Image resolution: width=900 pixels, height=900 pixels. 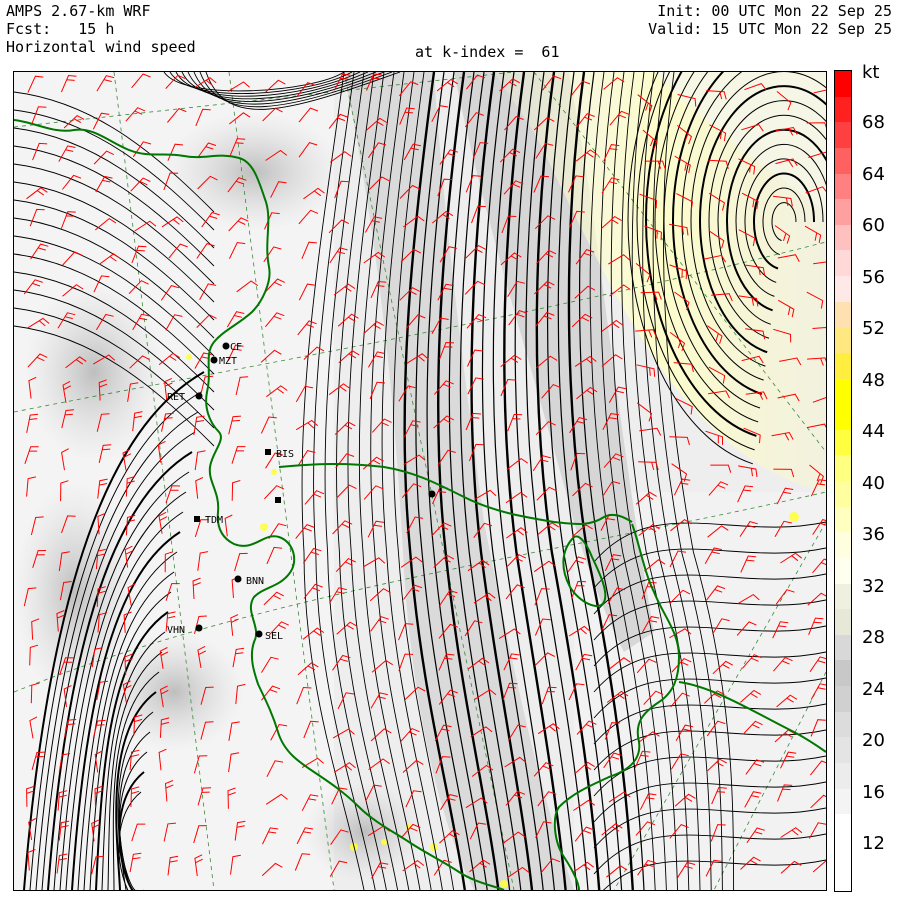 I want to click on colorbar-tick-label: 20, so click(x=873, y=740).